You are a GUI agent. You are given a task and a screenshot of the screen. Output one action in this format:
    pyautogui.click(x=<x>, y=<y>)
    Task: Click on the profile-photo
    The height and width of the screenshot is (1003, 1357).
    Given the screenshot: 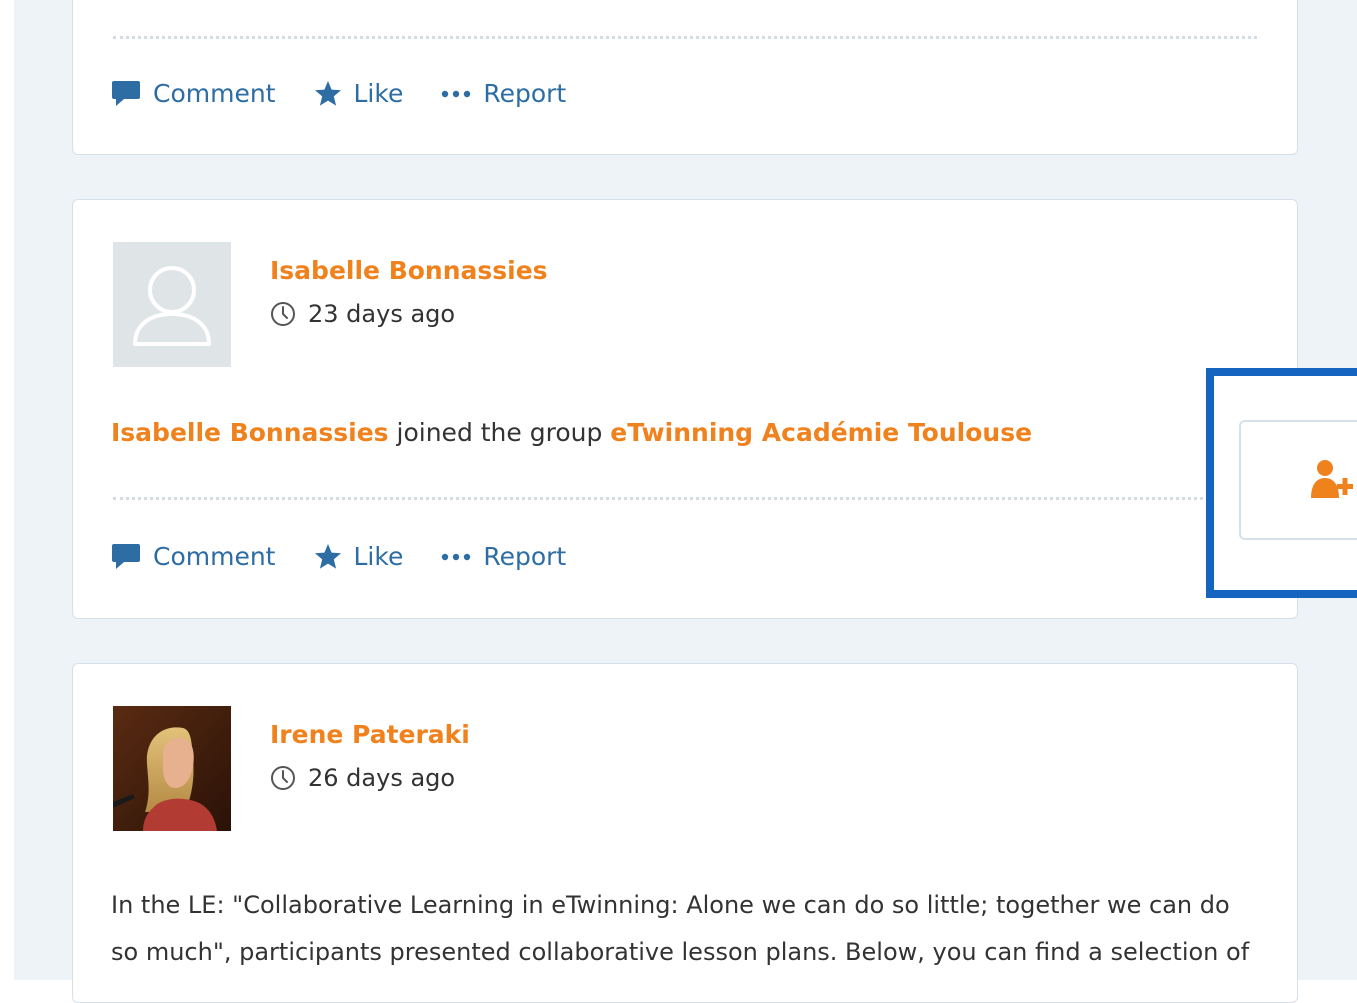 What is the action you would take?
    pyautogui.click(x=172, y=768)
    